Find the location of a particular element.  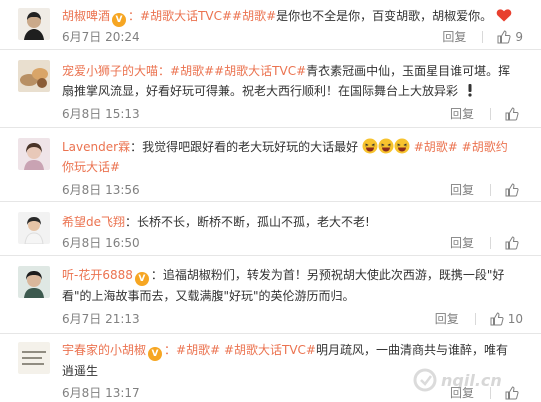

timestamp: 6月8日 15:13 is located at coordinates (101, 114).